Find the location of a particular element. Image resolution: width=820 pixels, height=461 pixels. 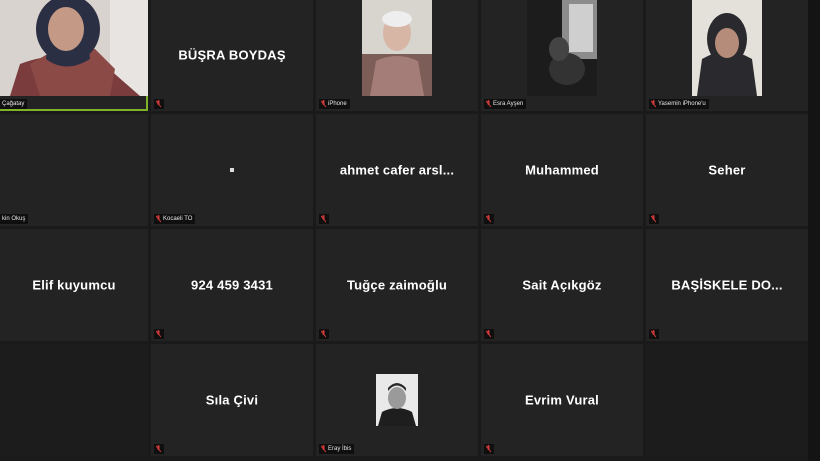

participant-label: iPhone is located at coordinates (334, 104).